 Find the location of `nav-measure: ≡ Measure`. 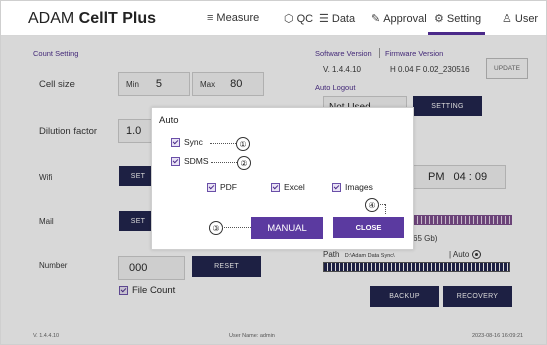

nav-measure: ≡ Measure is located at coordinates (233, 18).